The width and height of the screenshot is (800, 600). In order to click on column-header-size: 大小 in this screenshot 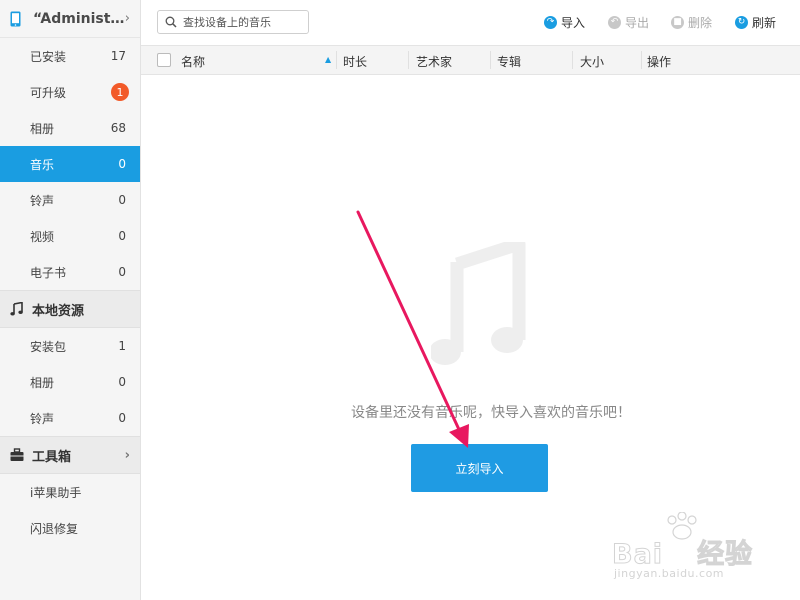, I will do `click(592, 61)`.